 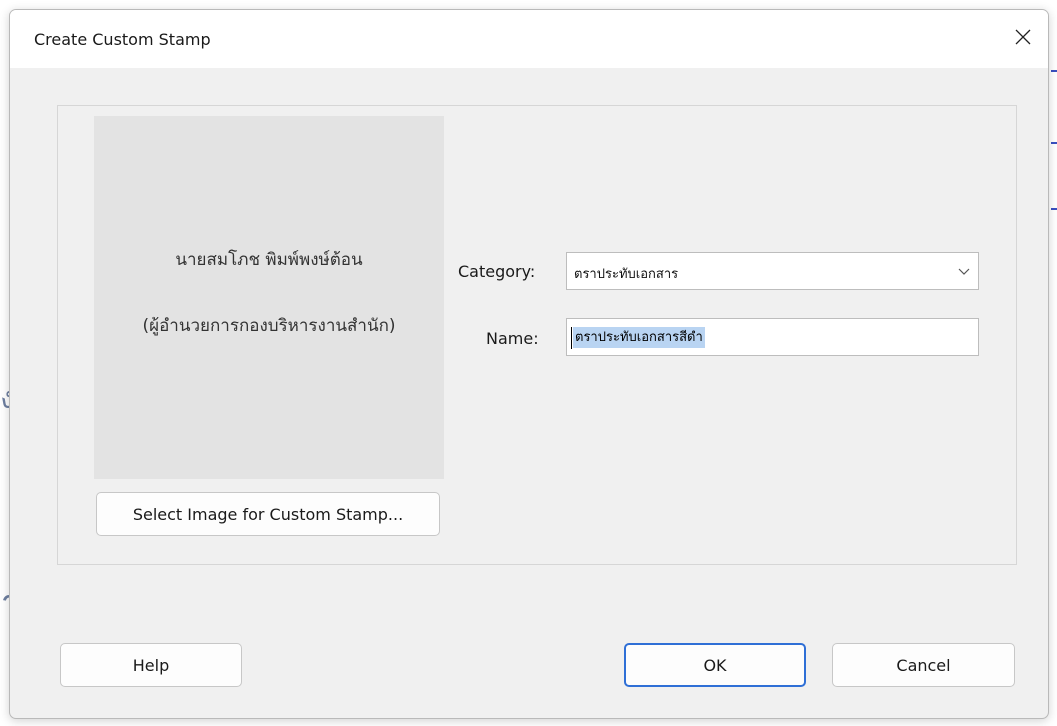 What do you see at coordinates (269, 260) in the screenshot?
I see `stamp-preview-name: นายสมโภช พิมพ์พงษ์ต้อน` at bounding box center [269, 260].